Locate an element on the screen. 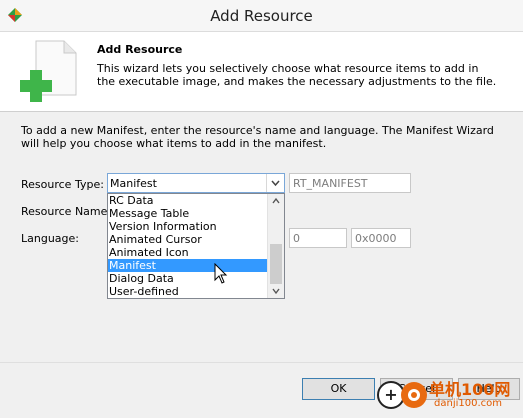 The image size is (523, 418). ok-button: OK is located at coordinates (338, 389).